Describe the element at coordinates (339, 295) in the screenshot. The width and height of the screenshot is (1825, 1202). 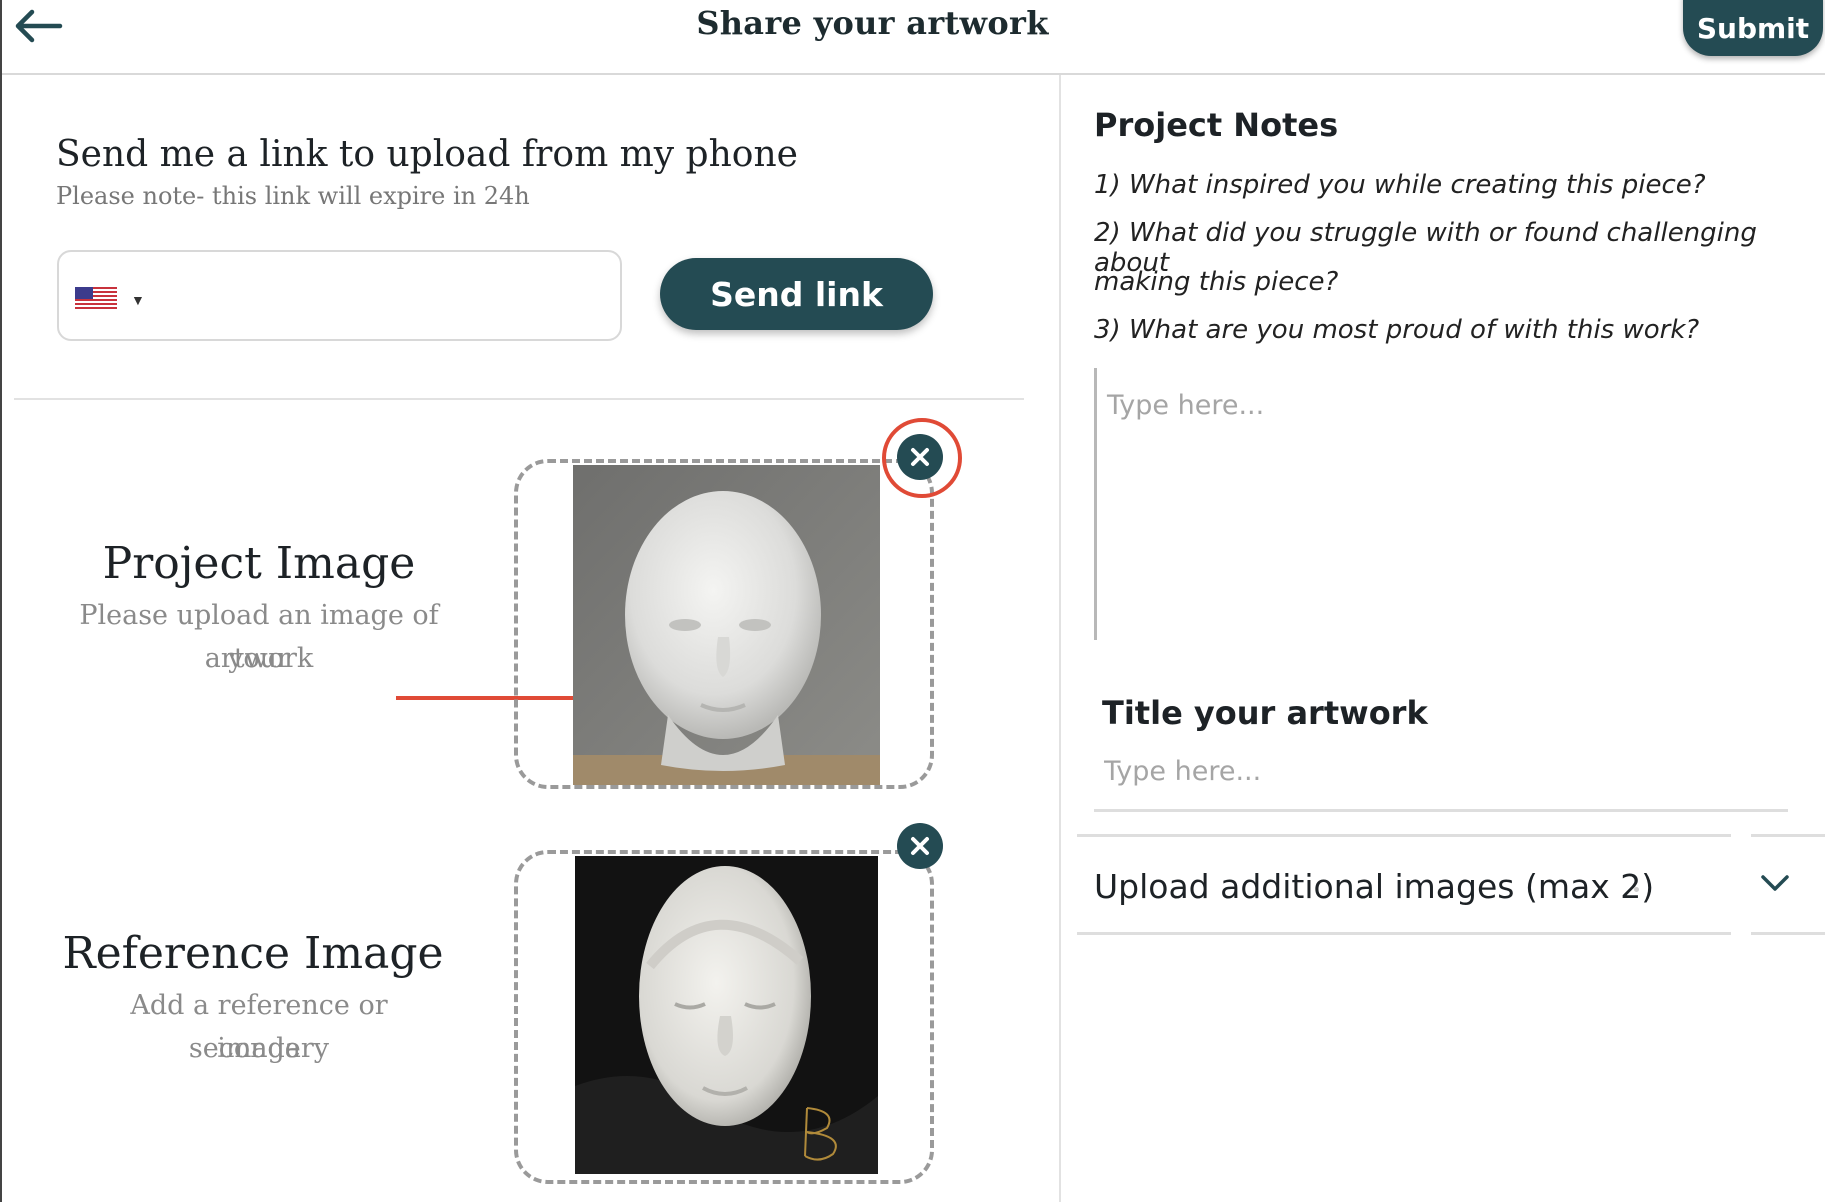
I see `phone-number-field: ▼` at that location.